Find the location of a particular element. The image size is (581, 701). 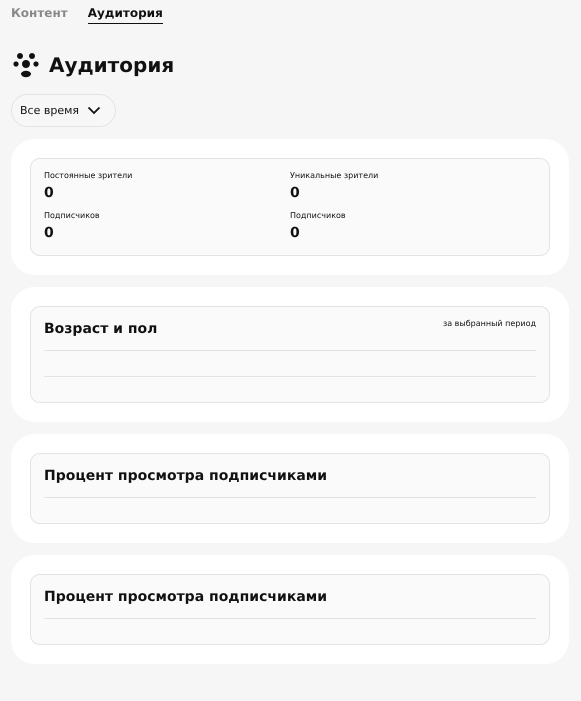

section-title: Возраст и пол is located at coordinates (101, 328).